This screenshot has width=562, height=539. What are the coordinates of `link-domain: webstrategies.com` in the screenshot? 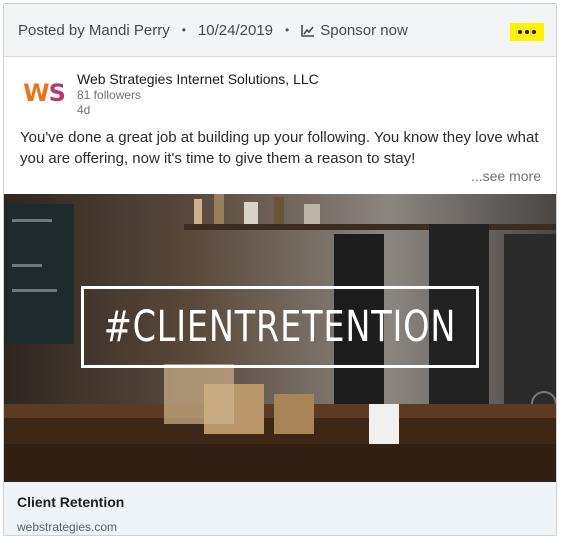 It's located at (67, 527).